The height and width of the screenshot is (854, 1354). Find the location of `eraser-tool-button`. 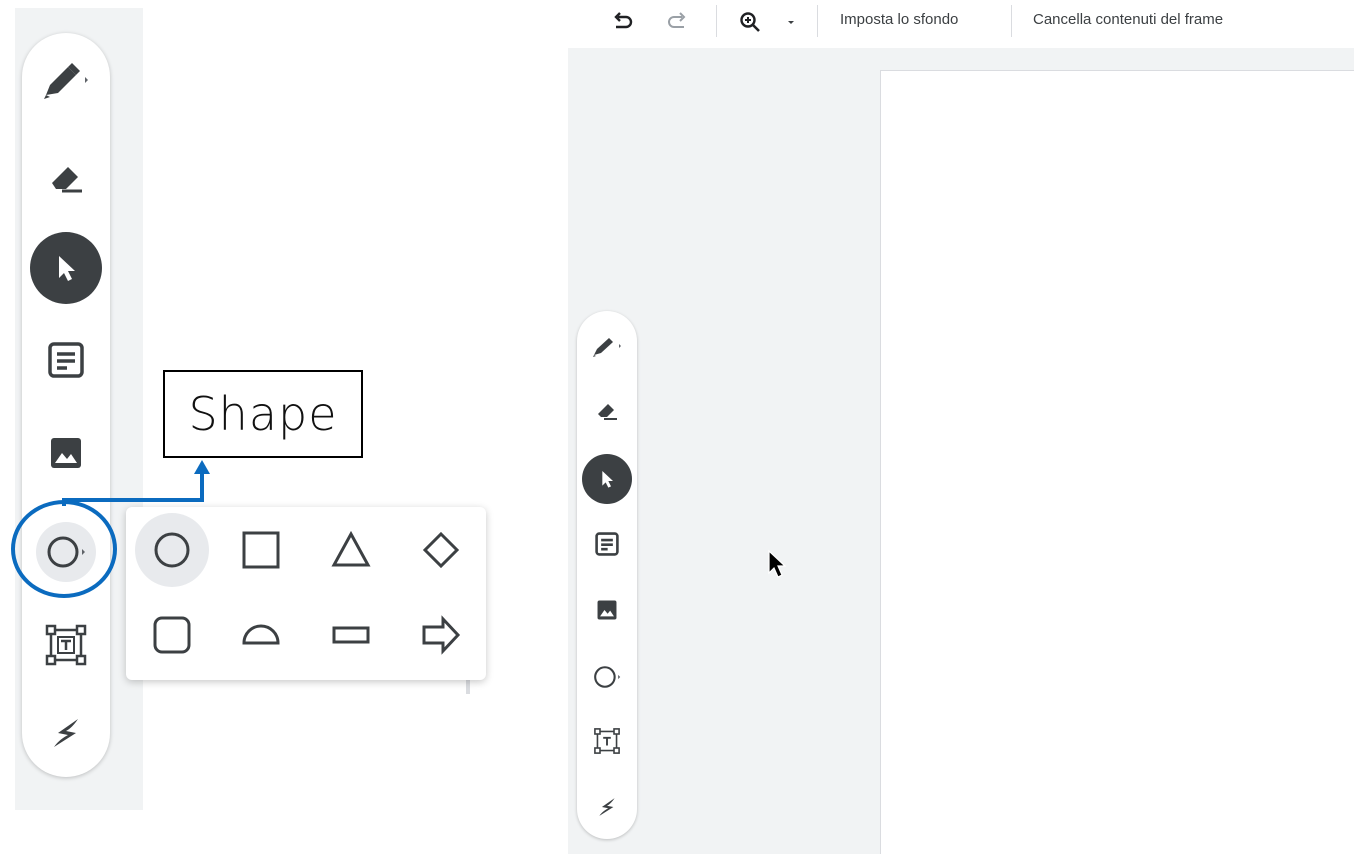

eraser-tool-button is located at coordinates (607, 410).